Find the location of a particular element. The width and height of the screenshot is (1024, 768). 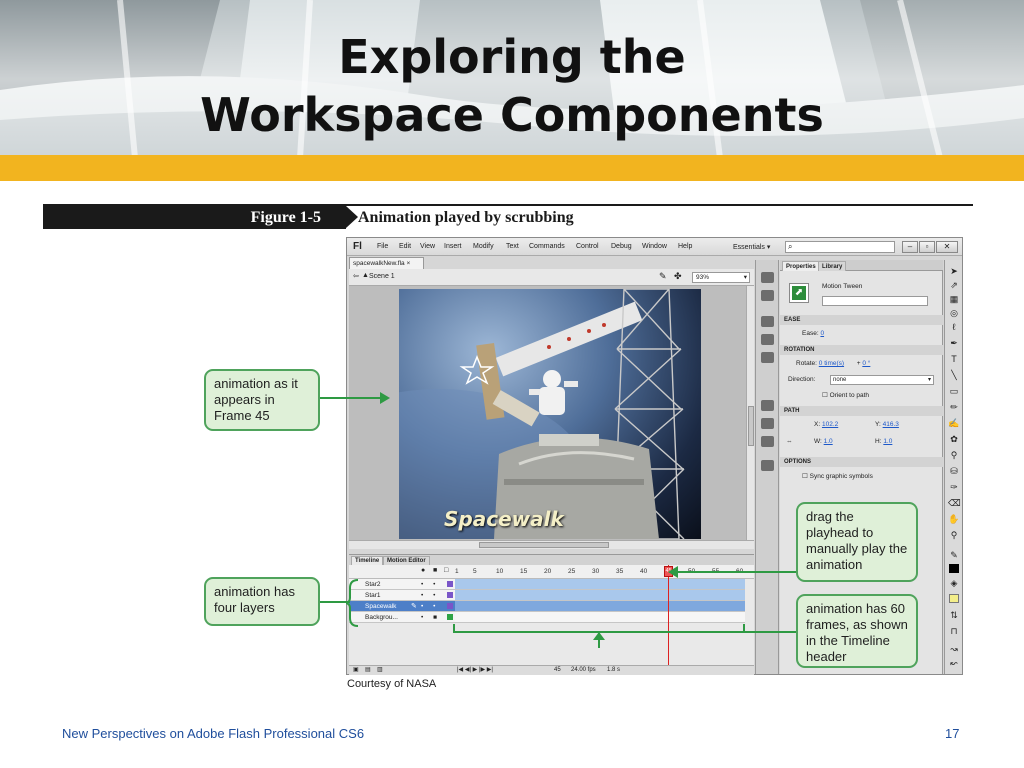

w-value: 1.0 is located at coordinates (828, 441).